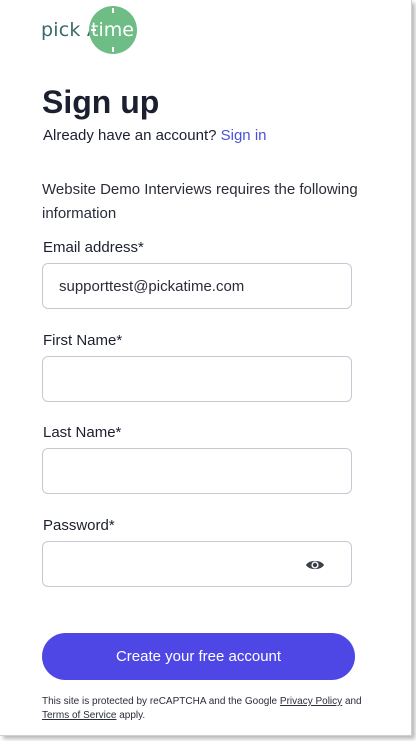 This screenshot has width=416, height=741. What do you see at coordinates (176, 286) in the screenshot?
I see `email-field` at bounding box center [176, 286].